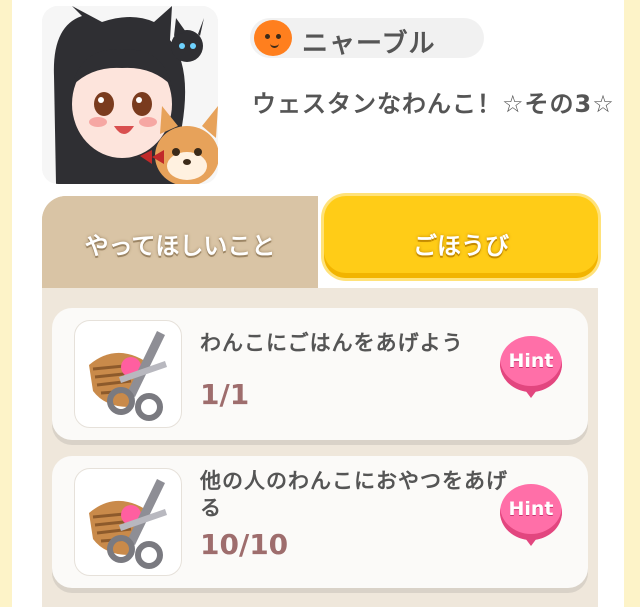 The width and height of the screenshot is (640, 607). Describe the element at coordinates (354, 494) in the screenshot. I see `task-title: 他の人のわんこにおやつをあげる` at that location.